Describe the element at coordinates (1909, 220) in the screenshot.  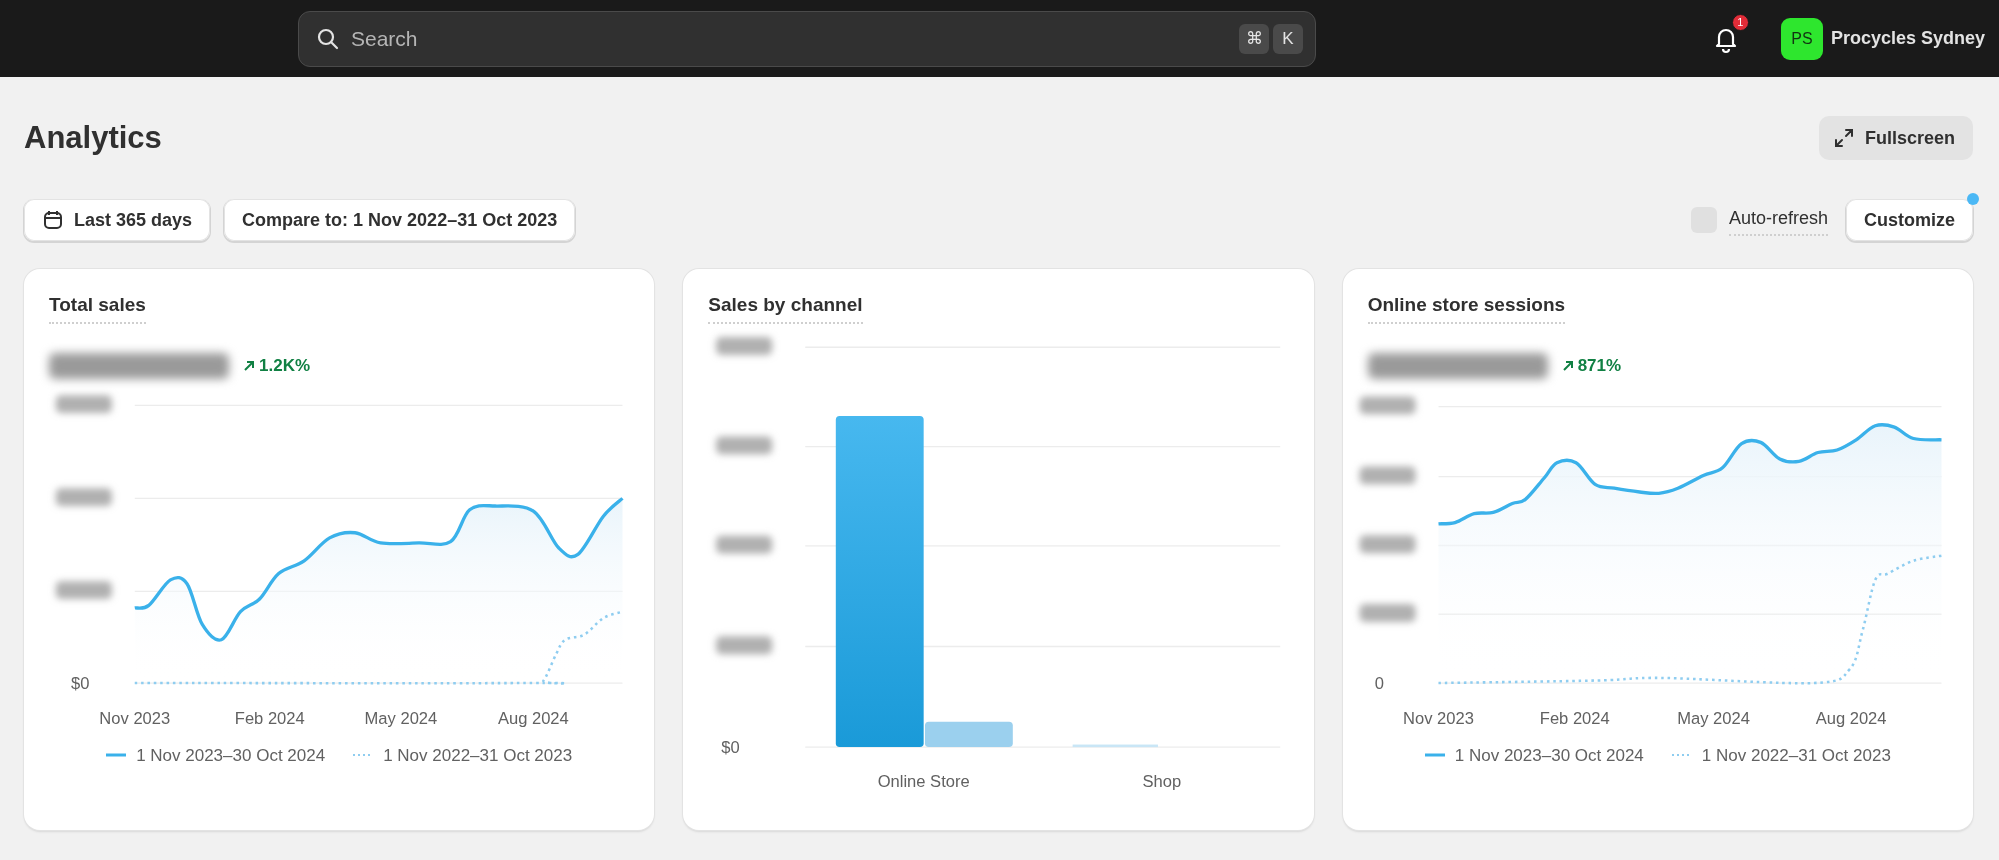
I see `customize-button: Customize` at that location.